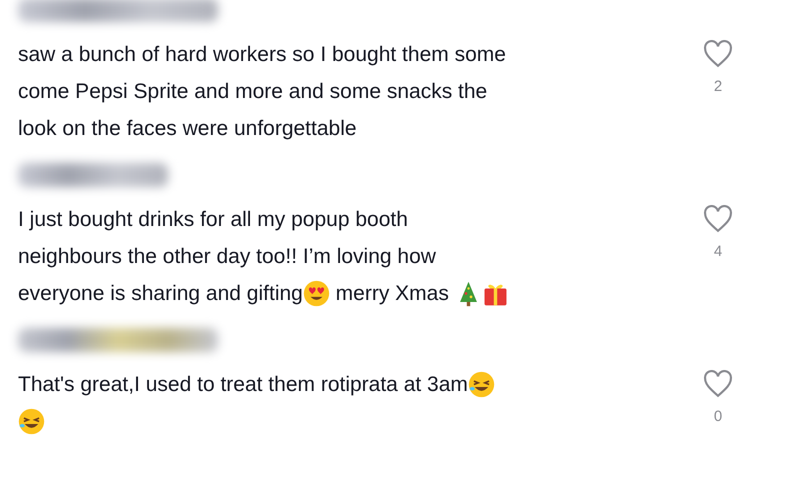 This screenshot has width=800, height=486. I want to click on comment-text: look on the faces were unforgettable, so click(187, 128).